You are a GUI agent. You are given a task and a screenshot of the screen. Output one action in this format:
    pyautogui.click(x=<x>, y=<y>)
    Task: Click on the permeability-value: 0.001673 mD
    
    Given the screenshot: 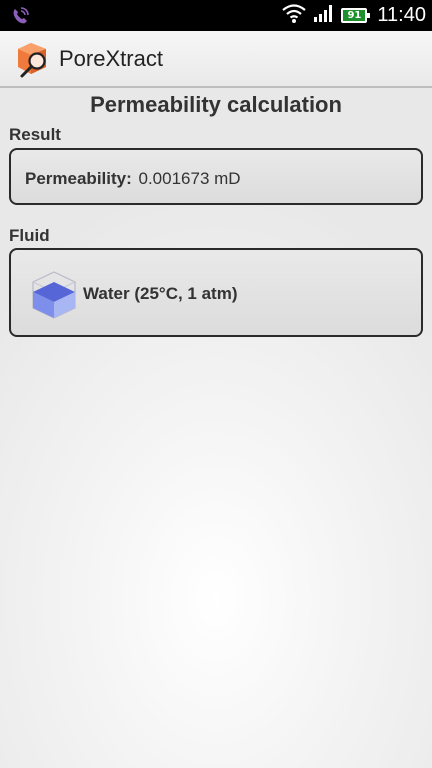 What is the action you would take?
    pyautogui.click(x=189, y=178)
    